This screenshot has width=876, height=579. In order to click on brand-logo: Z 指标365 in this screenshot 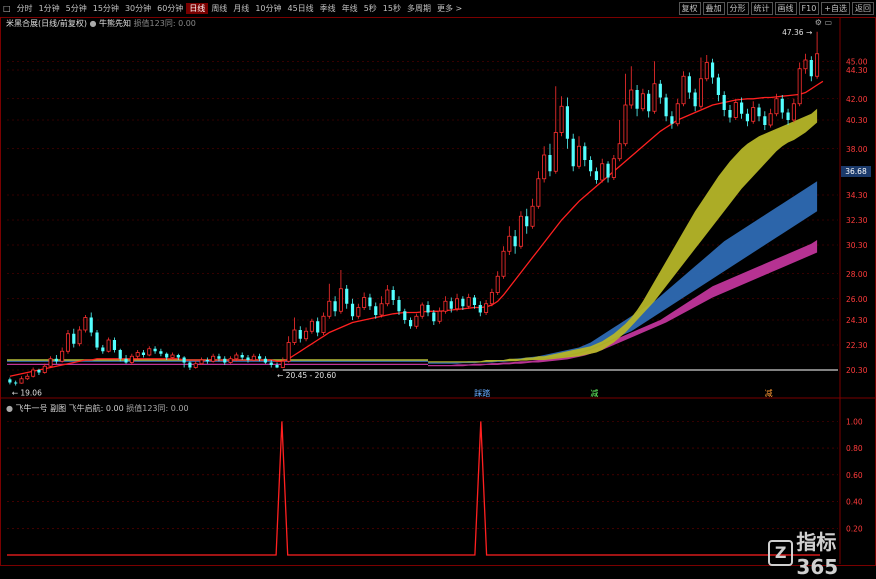, I will do `click(822, 552)`.